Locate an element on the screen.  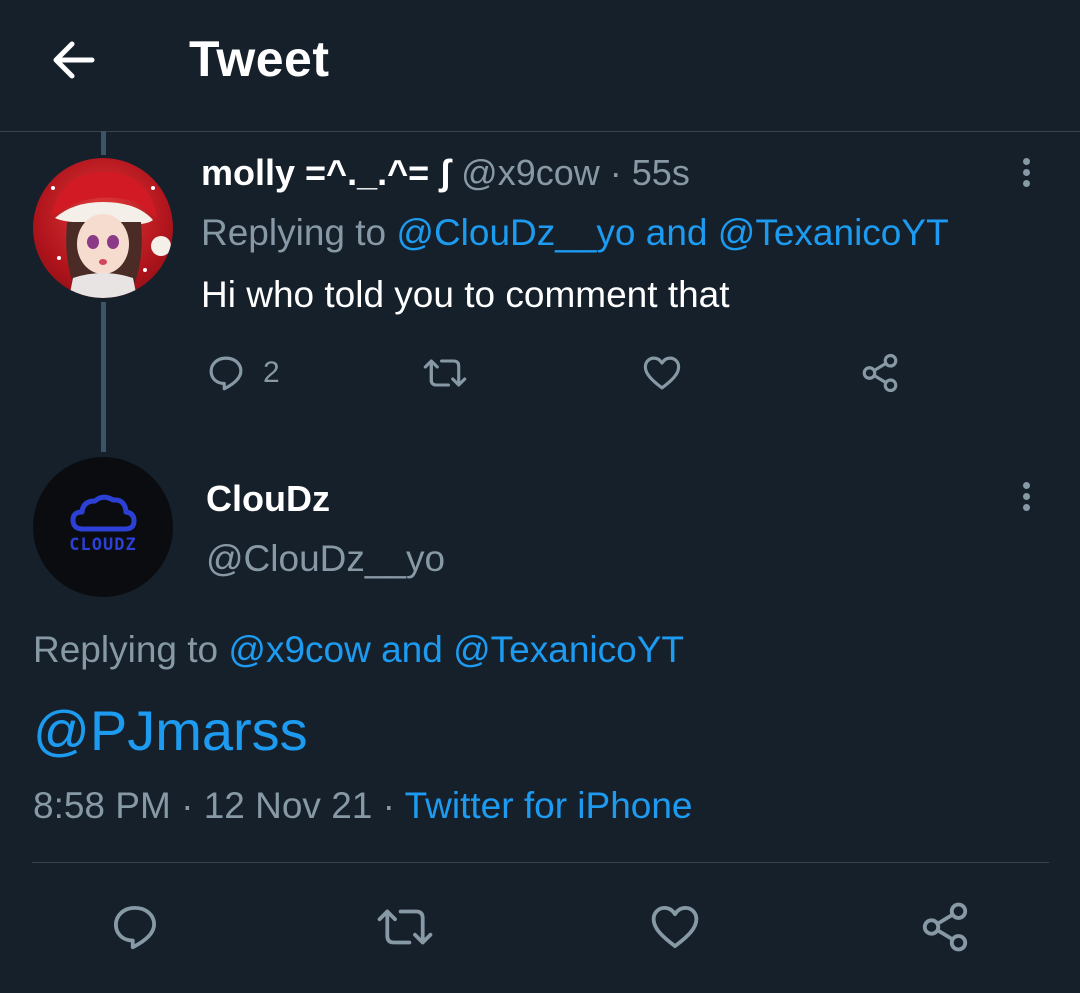
tweet-text: Hi who told you to comment that is located at coordinates (465, 294).